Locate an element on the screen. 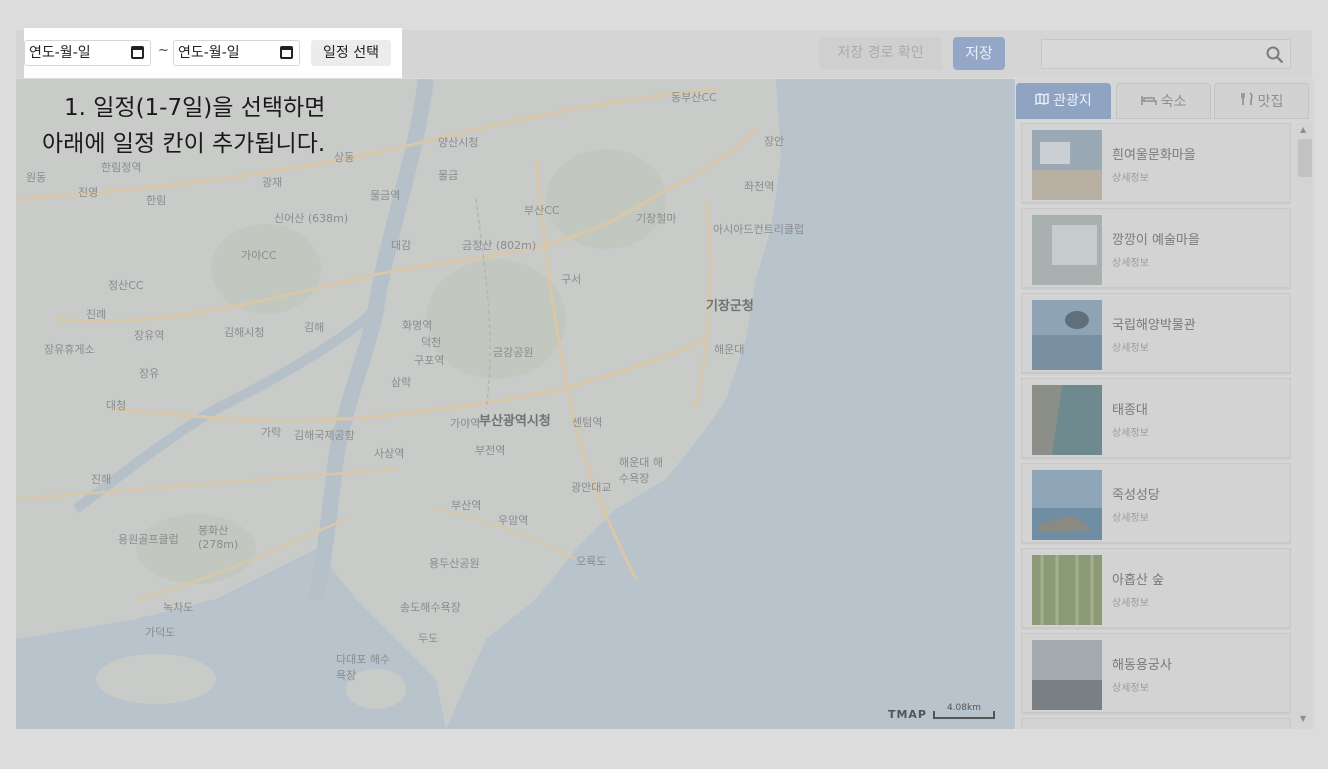 This screenshot has height=769, width=1328. place-card: 아홉산 숲 상세정보 is located at coordinates (1156, 588).